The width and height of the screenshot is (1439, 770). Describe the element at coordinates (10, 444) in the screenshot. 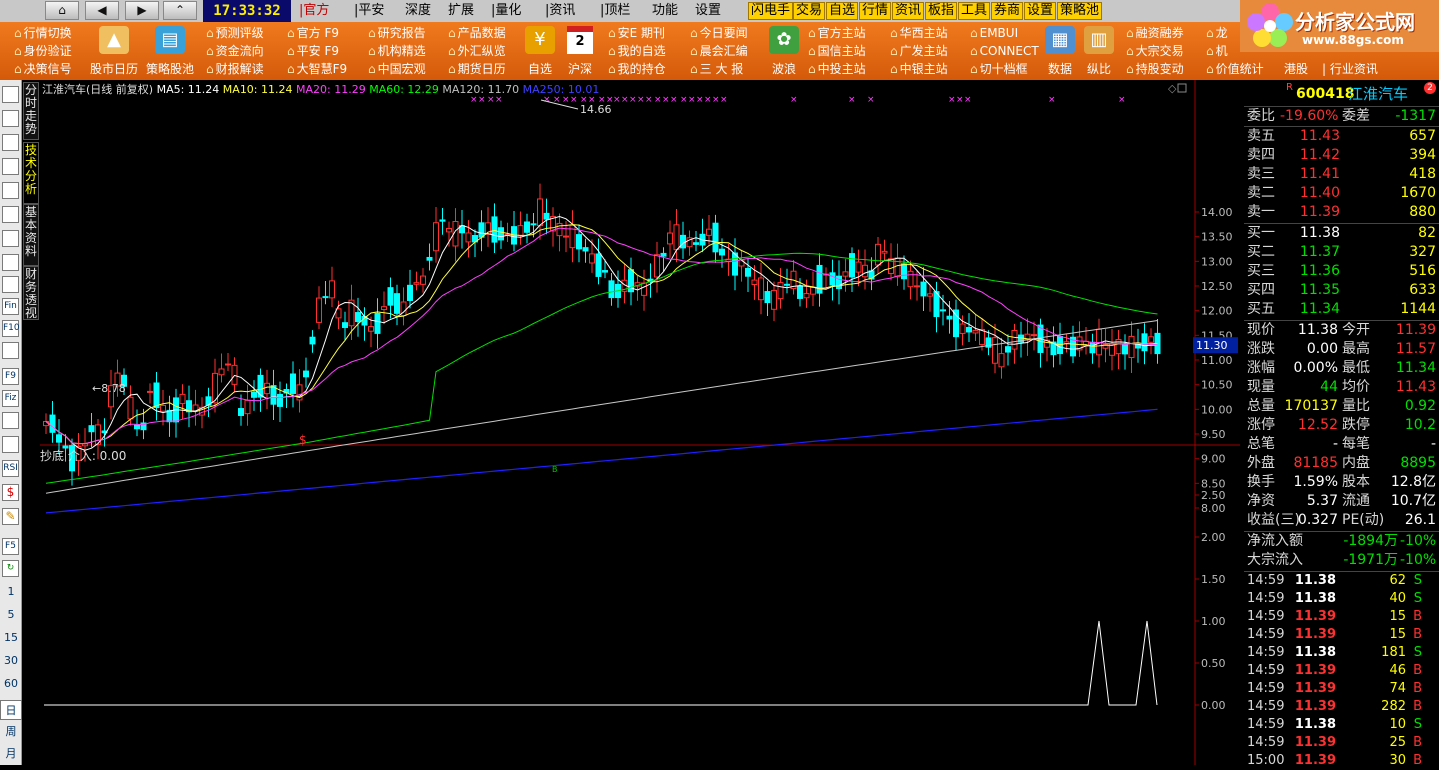

I see `monitor-icon` at that location.